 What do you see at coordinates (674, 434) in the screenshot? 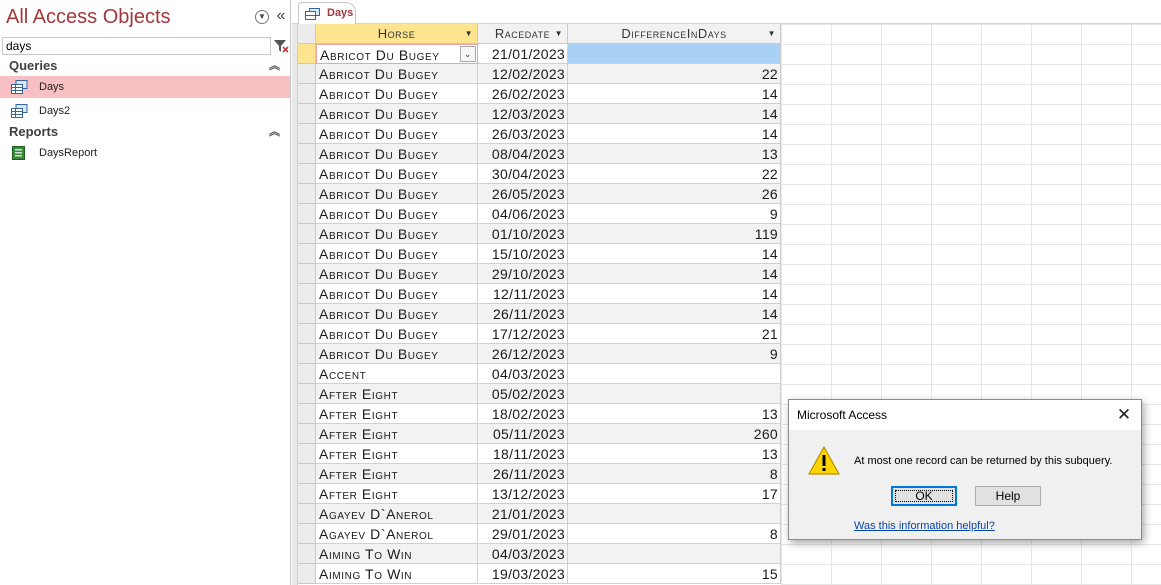
I see `cell-differenceindays: 260` at bounding box center [674, 434].